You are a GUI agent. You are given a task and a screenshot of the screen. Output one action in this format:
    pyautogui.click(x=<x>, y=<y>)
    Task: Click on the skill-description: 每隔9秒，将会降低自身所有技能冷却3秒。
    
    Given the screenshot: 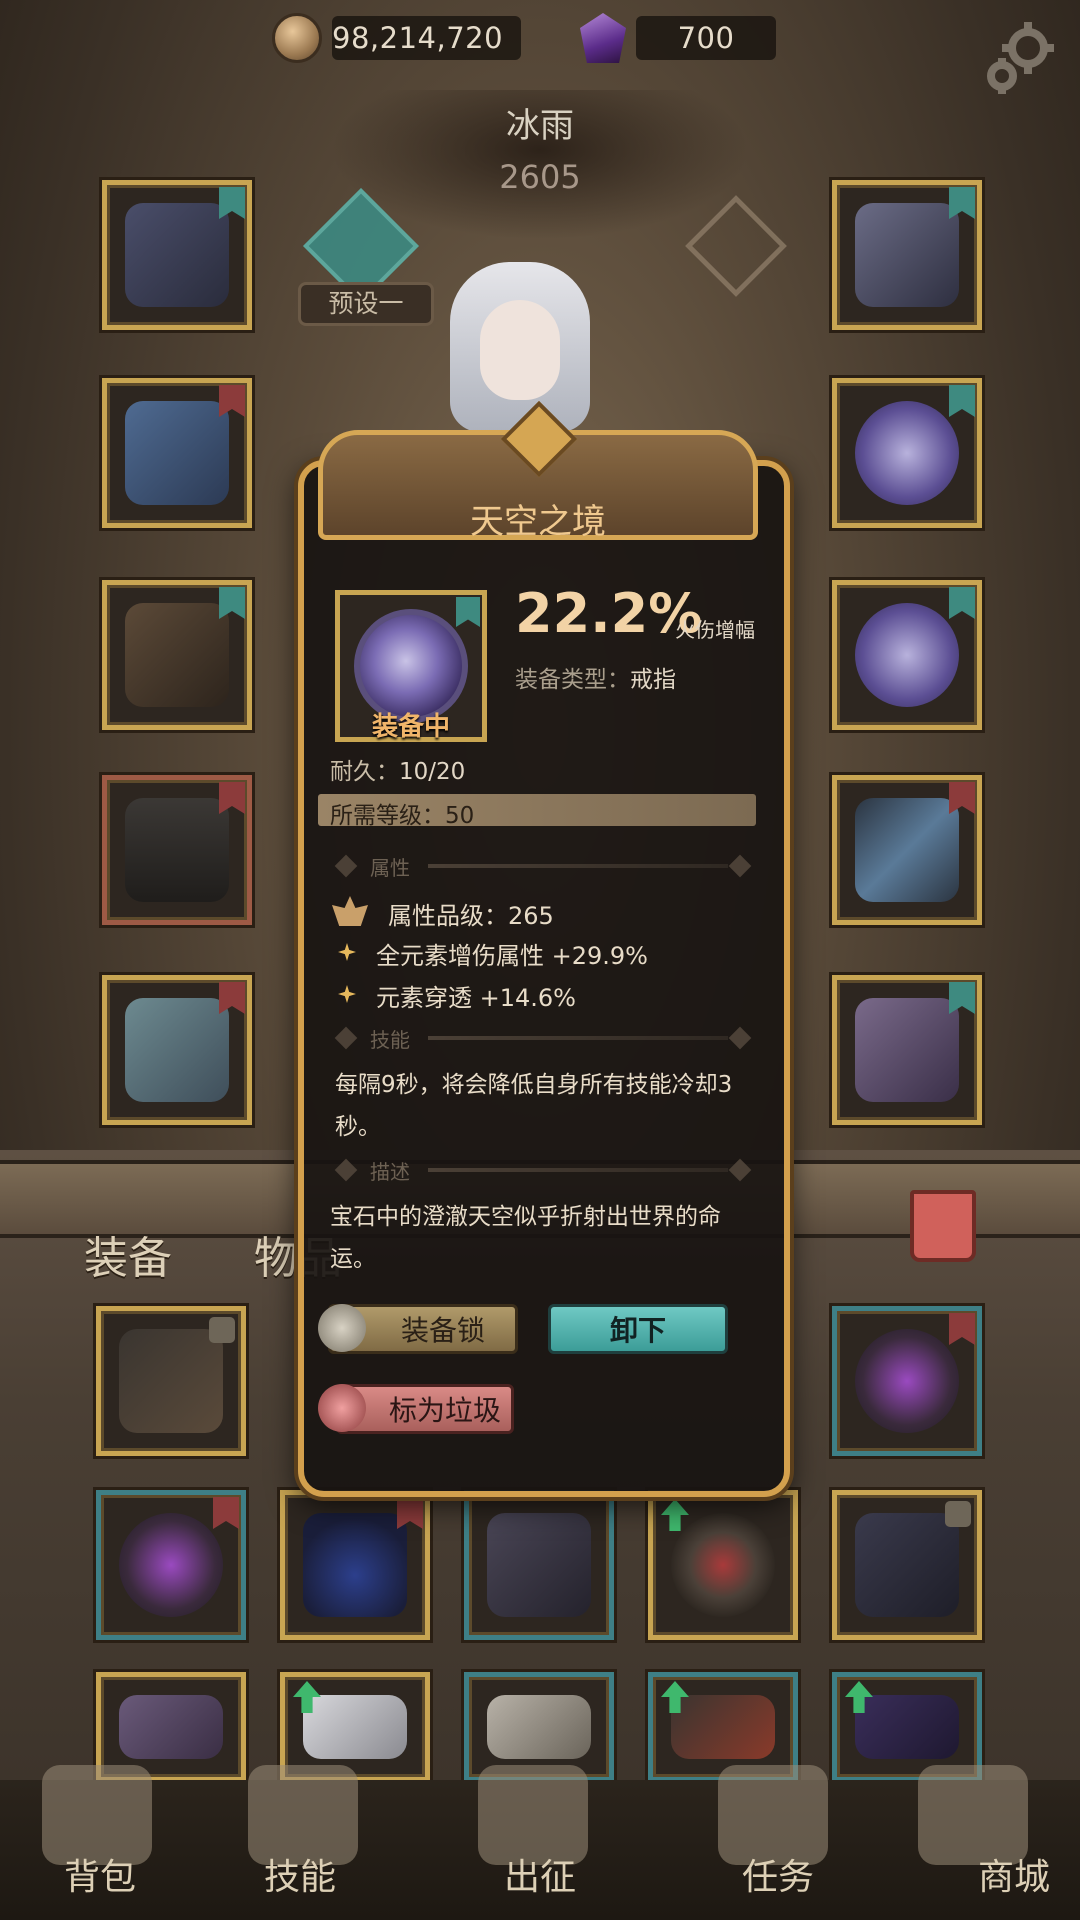 What is the action you would take?
    pyautogui.click(x=534, y=1106)
    